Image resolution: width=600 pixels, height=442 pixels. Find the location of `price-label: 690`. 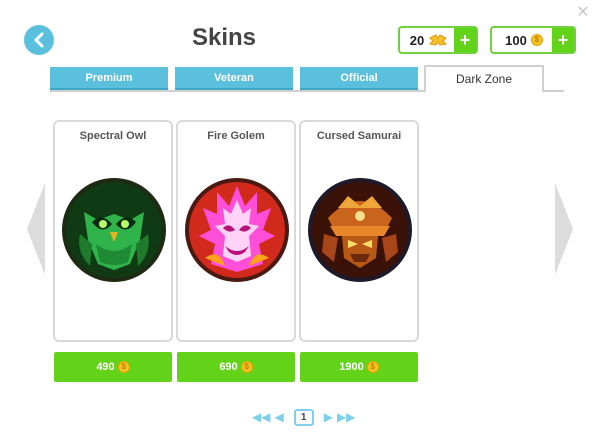

price-label: 690 is located at coordinates (228, 367).